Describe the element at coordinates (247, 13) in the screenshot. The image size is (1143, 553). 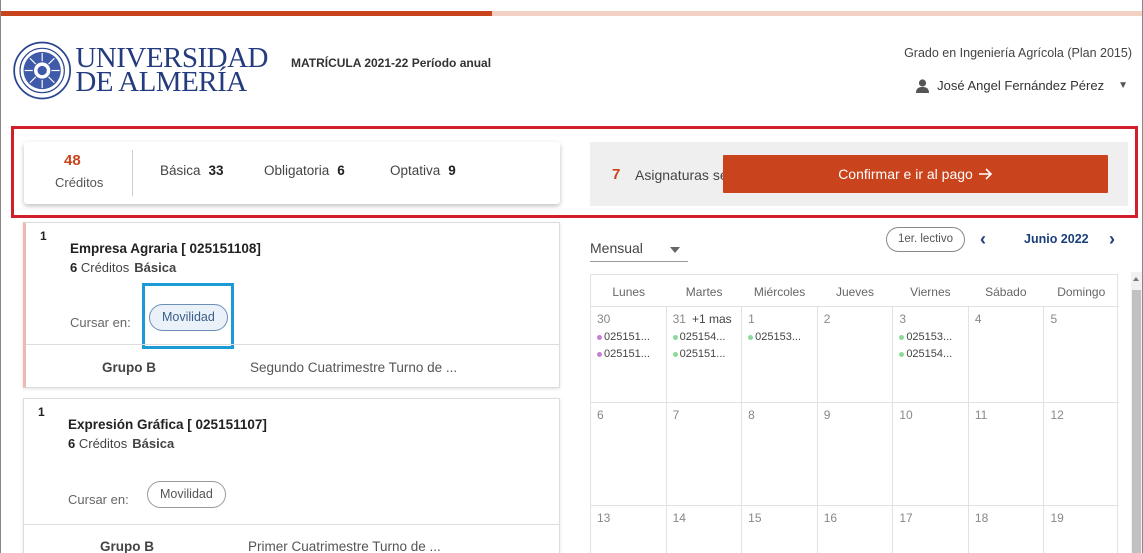
I see `progress-bar-fill` at that location.